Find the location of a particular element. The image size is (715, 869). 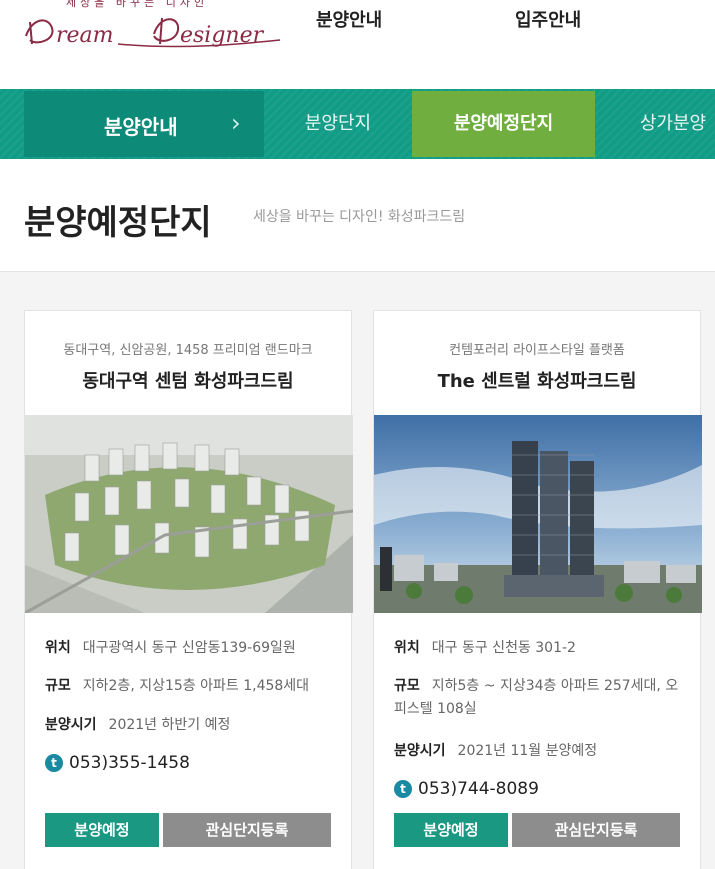

svg-text: esigner is located at coordinates (222, 35).